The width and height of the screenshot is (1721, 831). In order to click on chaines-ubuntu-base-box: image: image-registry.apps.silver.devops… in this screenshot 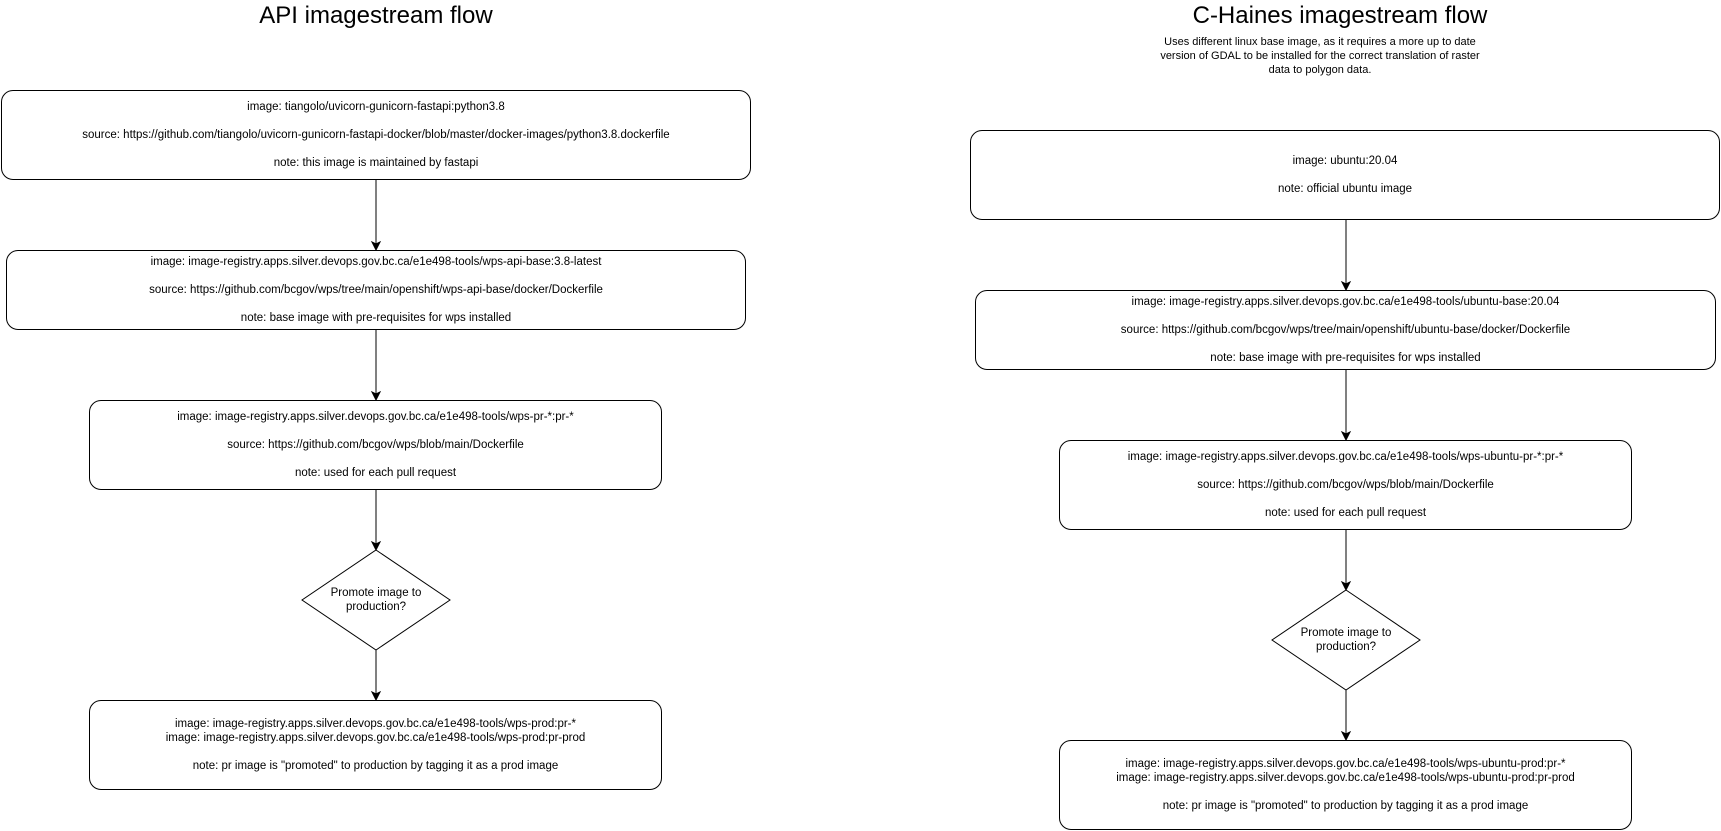, I will do `click(1345, 330)`.